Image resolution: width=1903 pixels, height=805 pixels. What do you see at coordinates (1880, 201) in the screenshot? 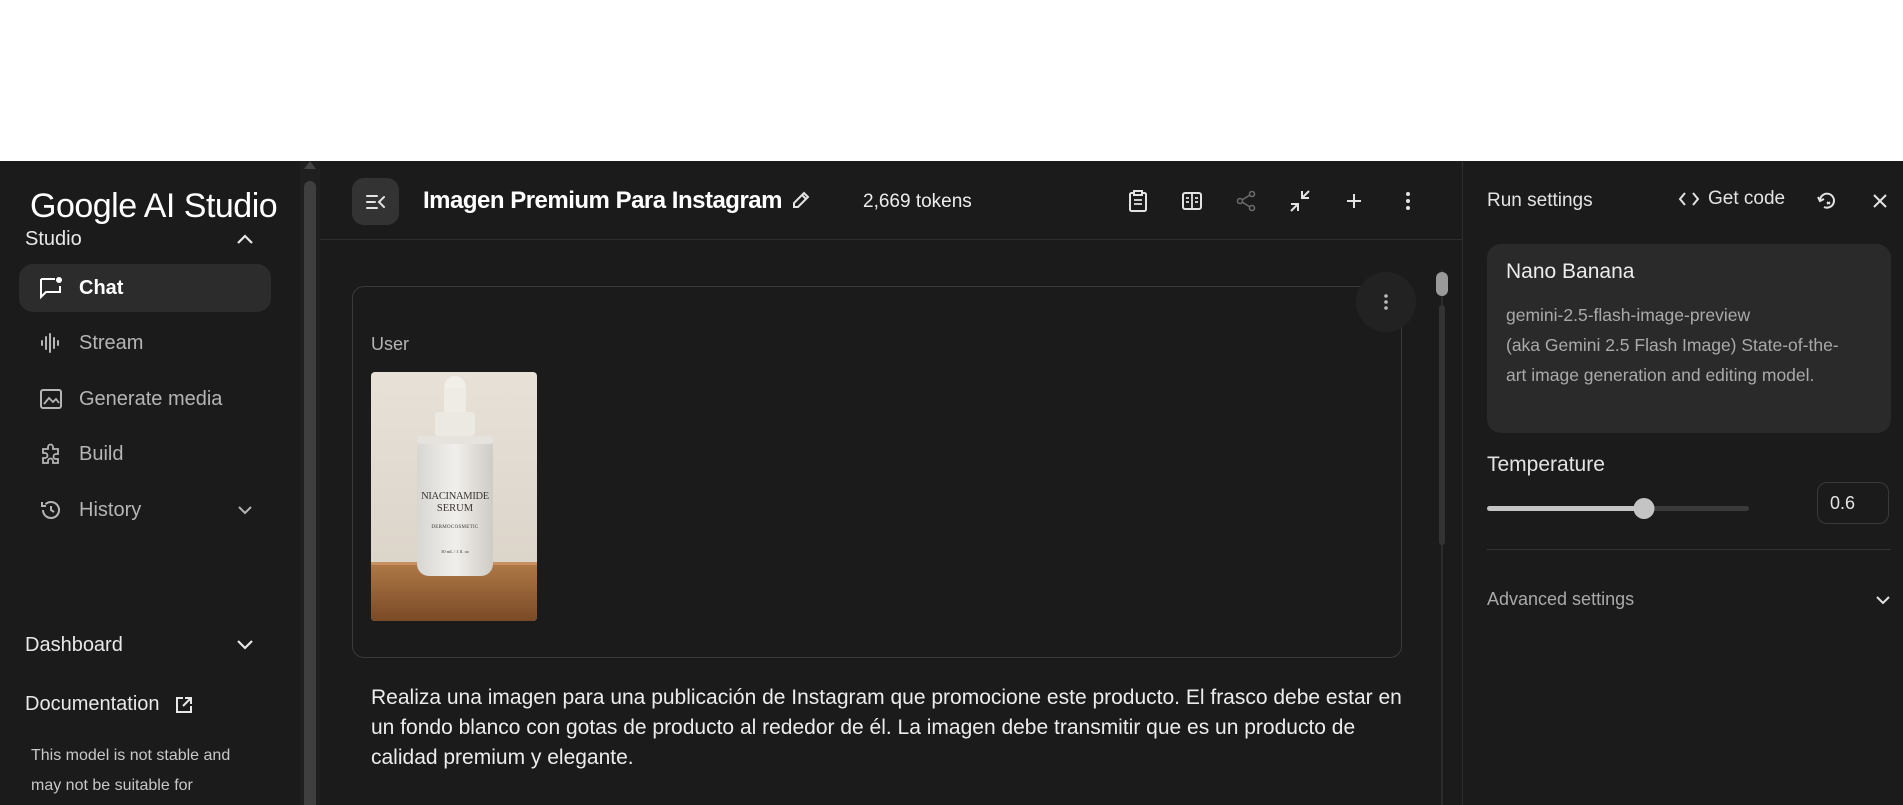
I see `close-icon` at bounding box center [1880, 201].